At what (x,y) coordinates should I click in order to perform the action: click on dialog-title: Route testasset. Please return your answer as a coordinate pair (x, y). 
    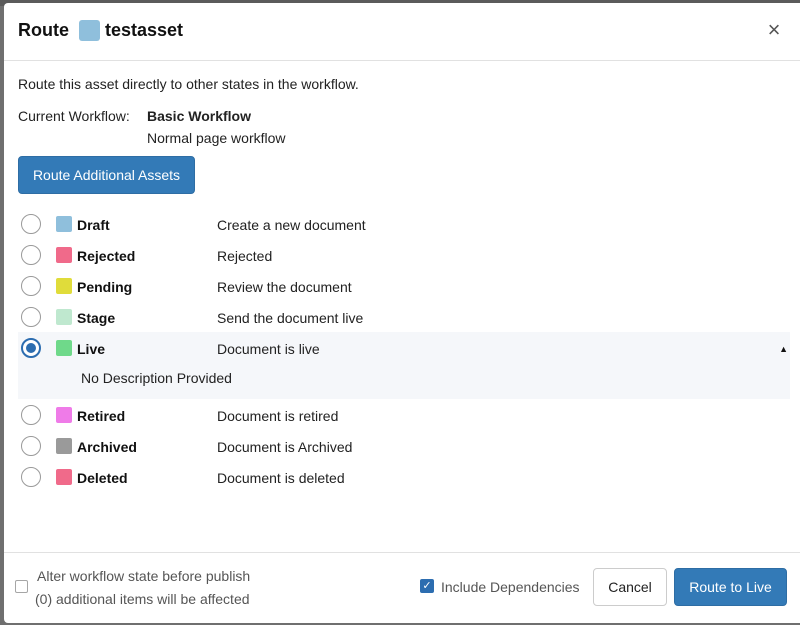
    Looking at the image, I should click on (100, 30).